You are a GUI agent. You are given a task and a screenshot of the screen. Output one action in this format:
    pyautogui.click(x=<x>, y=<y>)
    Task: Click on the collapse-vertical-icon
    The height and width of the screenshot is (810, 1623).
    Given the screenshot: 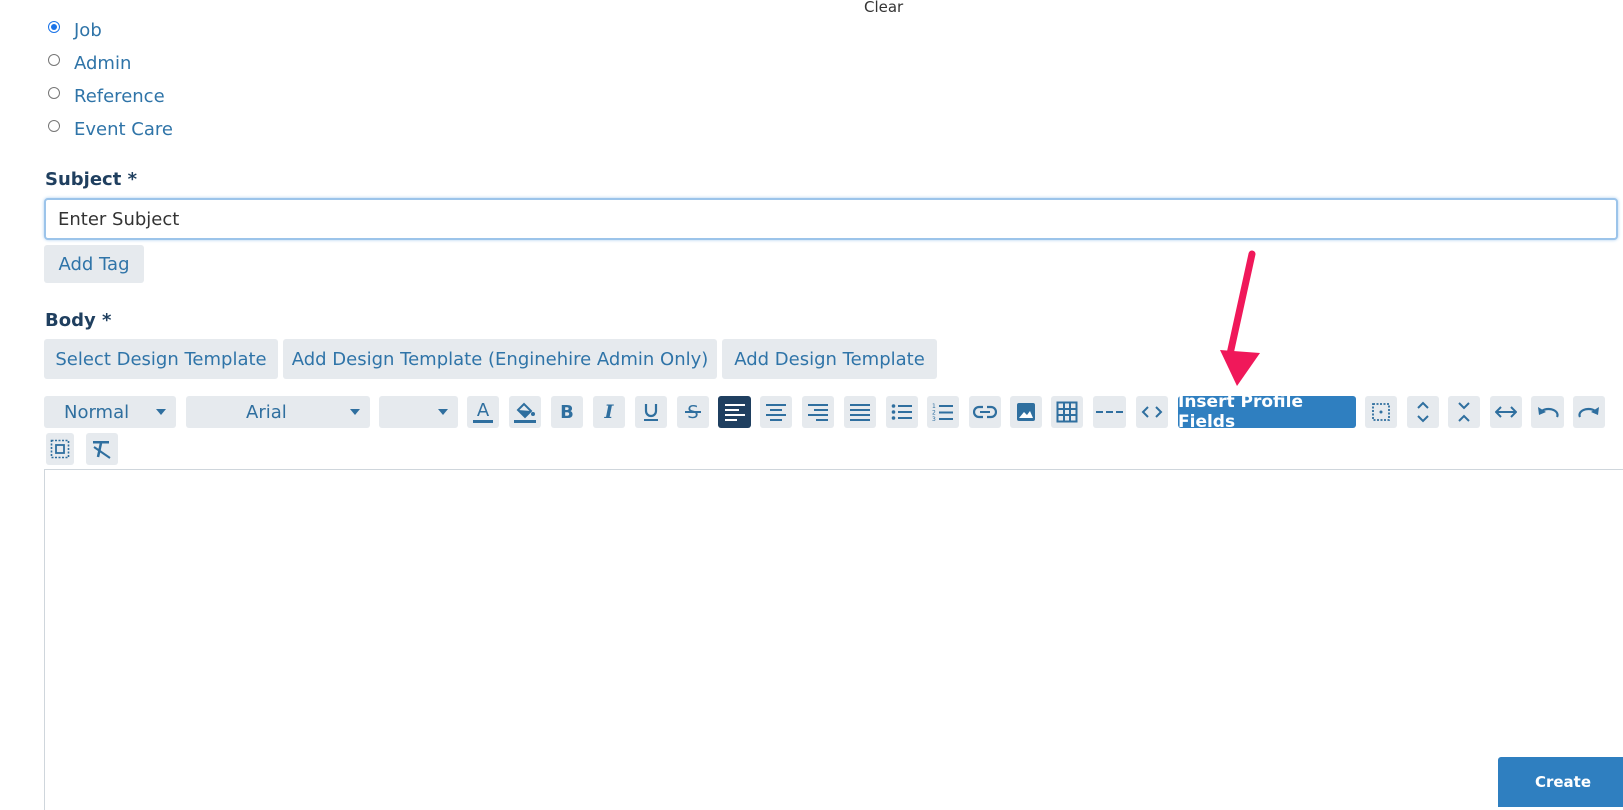 What is the action you would take?
    pyautogui.click(x=1464, y=412)
    